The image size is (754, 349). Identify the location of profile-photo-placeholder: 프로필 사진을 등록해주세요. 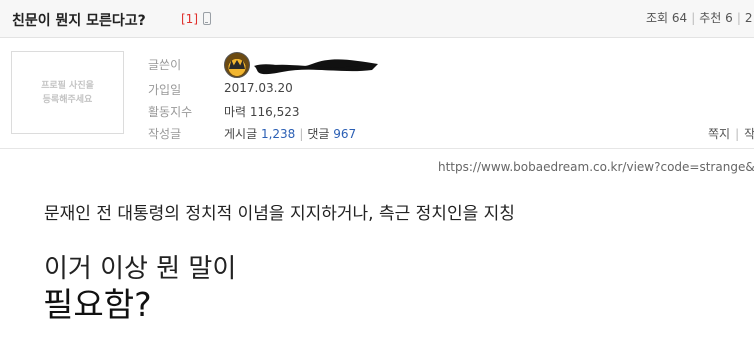
(67, 92).